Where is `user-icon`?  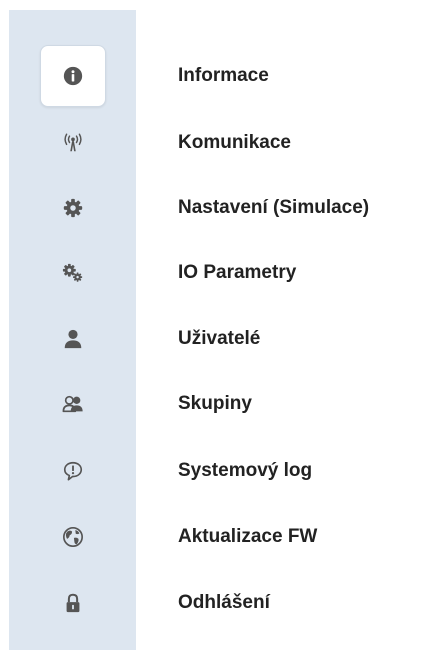
user-icon is located at coordinates (73, 339).